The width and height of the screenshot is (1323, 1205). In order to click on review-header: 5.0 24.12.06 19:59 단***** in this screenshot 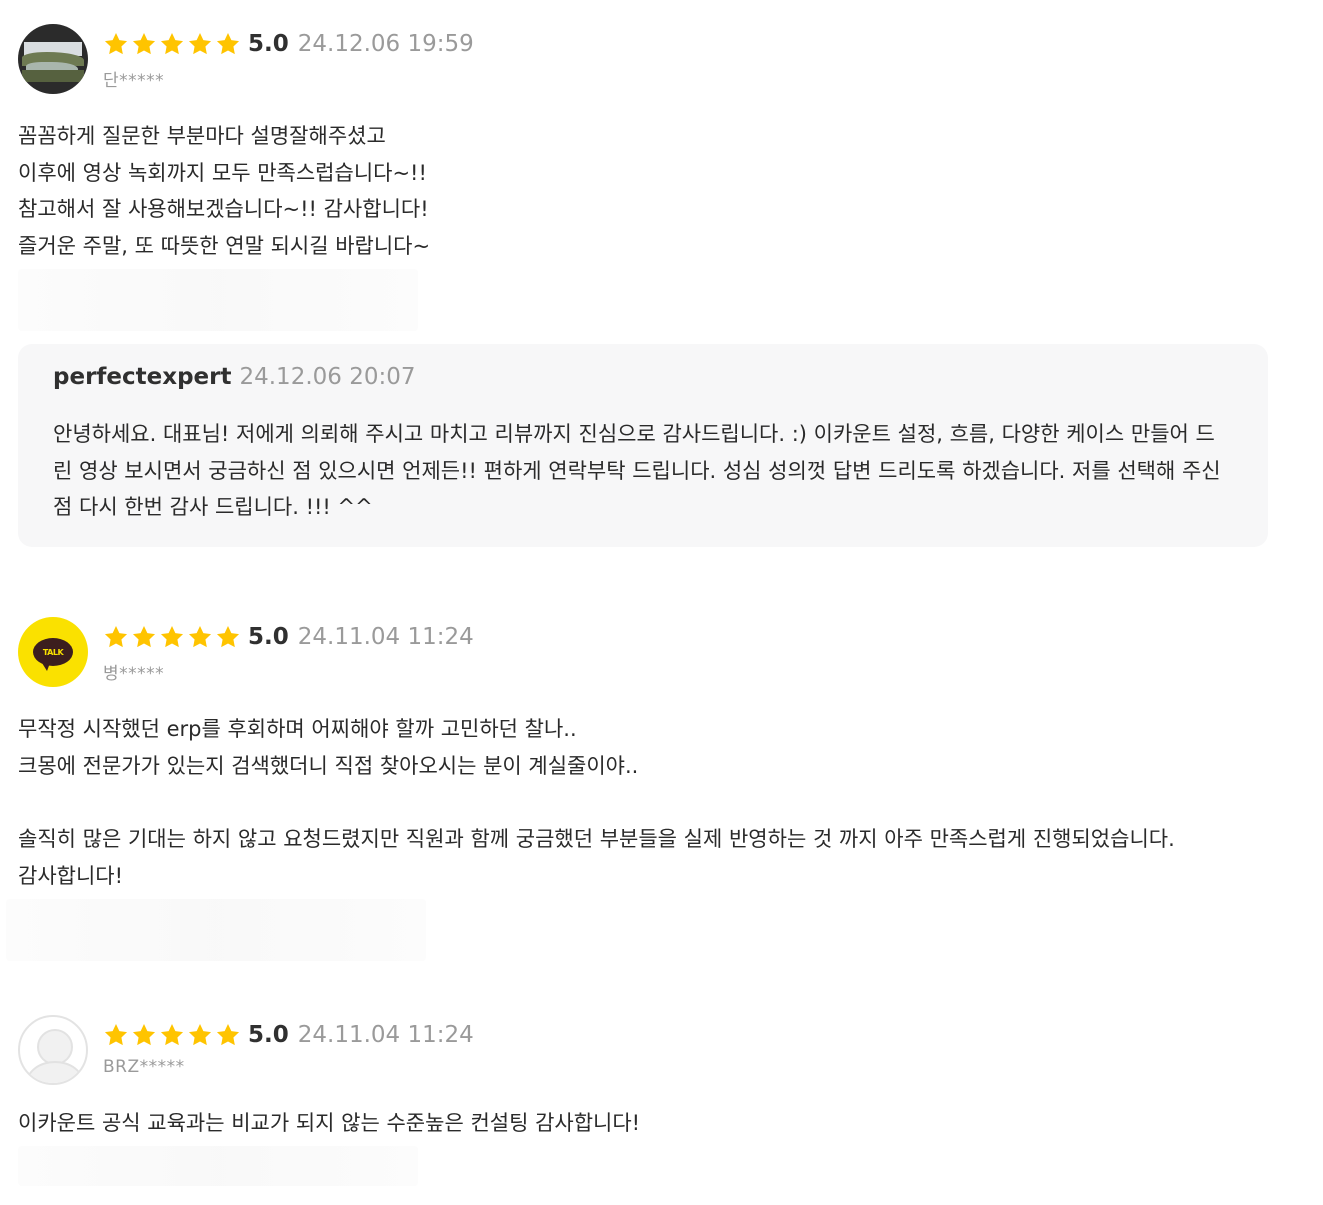, I will do `click(649, 59)`.